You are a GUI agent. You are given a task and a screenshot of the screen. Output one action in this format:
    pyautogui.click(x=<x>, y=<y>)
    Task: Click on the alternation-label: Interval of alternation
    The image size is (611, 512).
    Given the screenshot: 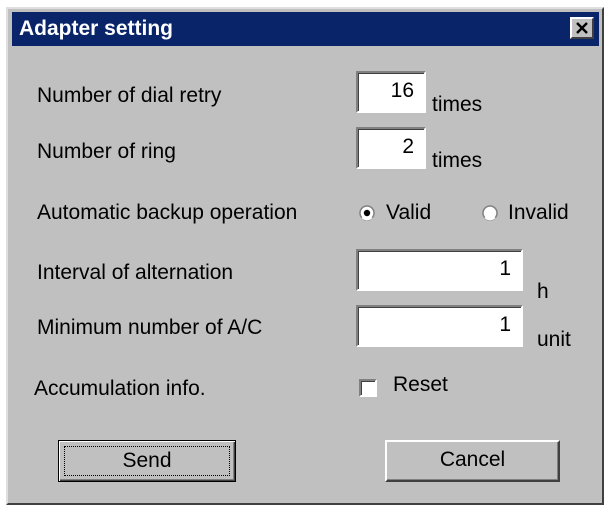 What is the action you would take?
    pyautogui.click(x=135, y=272)
    